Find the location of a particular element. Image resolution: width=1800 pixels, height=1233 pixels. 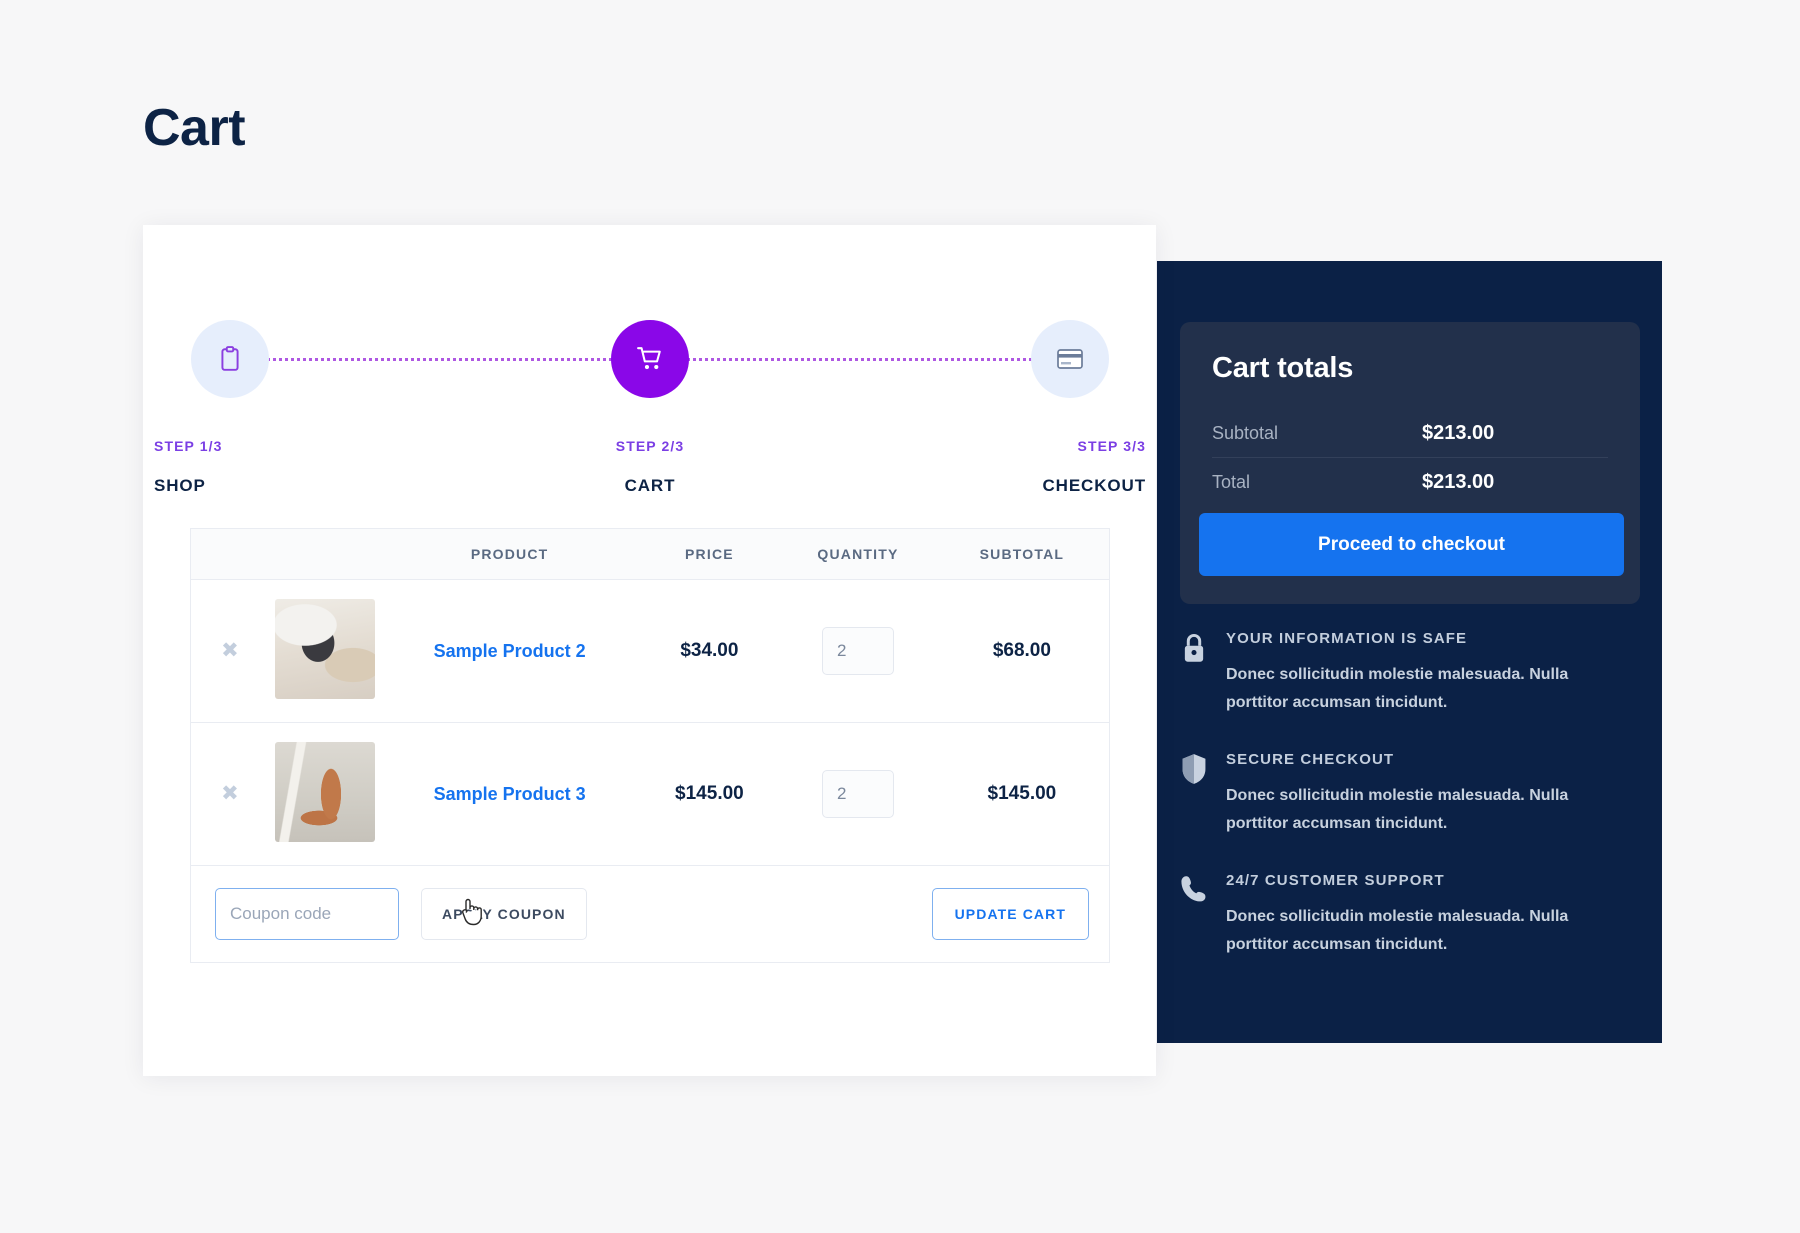

subtotal-label: Subtotal is located at coordinates (1245, 432).